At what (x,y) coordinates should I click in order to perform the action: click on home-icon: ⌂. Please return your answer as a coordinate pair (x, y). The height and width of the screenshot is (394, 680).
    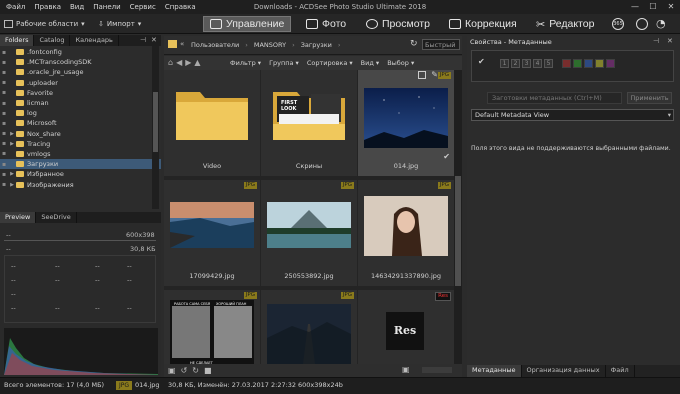
    Looking at the image, I should click on (170, 62).